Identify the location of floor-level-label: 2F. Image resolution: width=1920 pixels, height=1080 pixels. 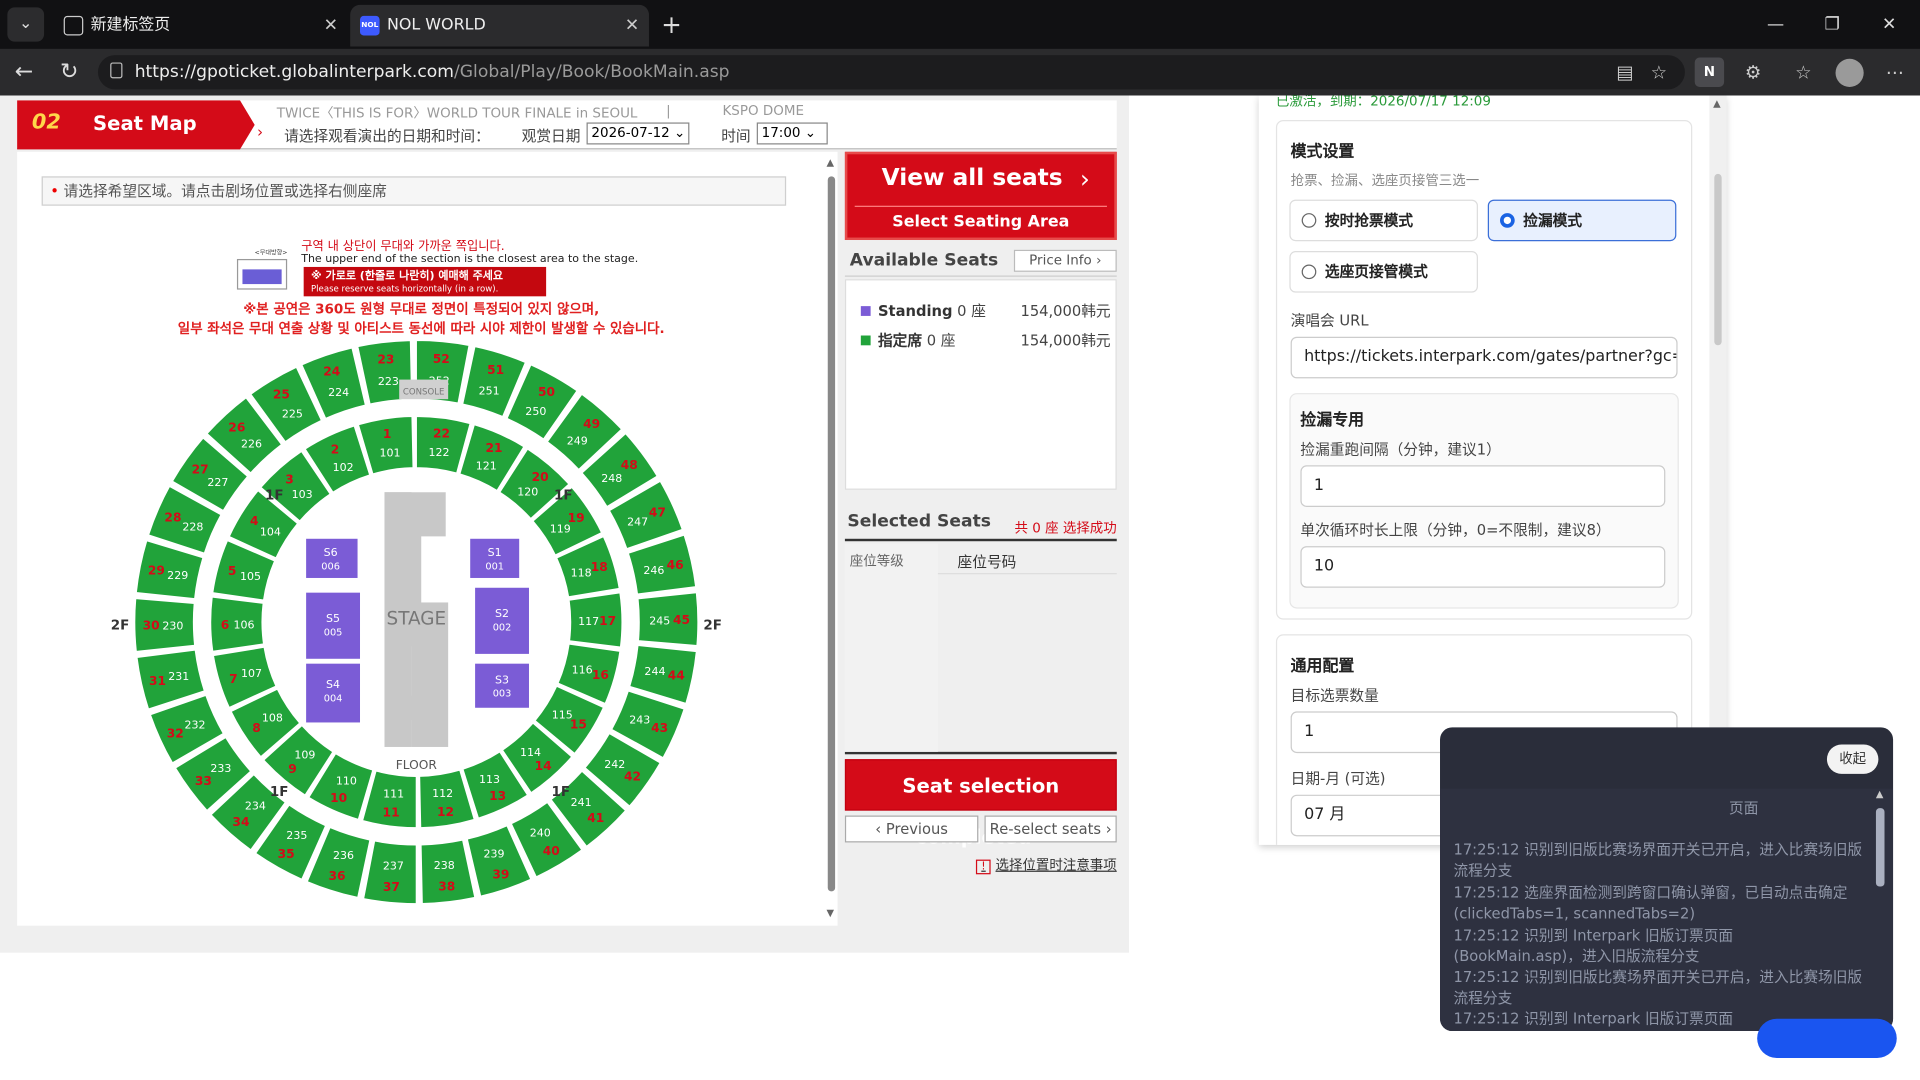
(712, 625).